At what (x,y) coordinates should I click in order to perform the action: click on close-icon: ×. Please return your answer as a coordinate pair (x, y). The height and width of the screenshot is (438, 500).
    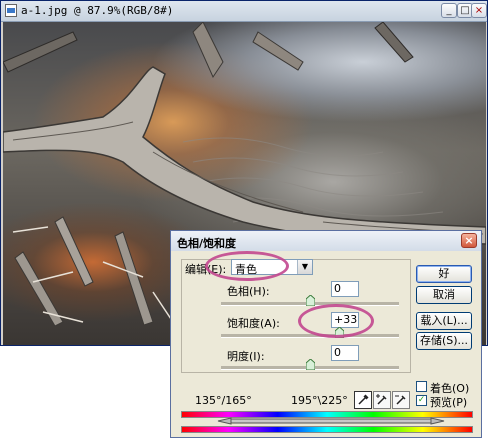
    Looking at the image, I should click on (479, 10).